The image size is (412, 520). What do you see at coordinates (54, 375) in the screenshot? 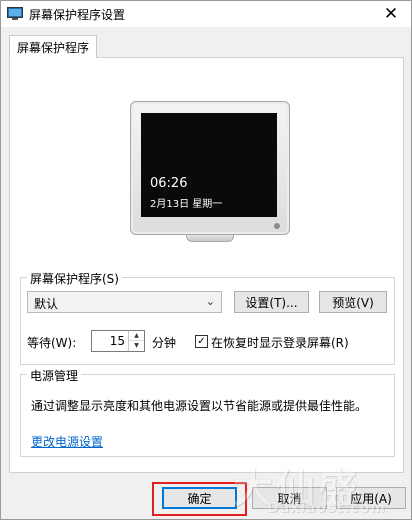
I see `power-group-label: 电源管理` at bounding box center [54, 375].